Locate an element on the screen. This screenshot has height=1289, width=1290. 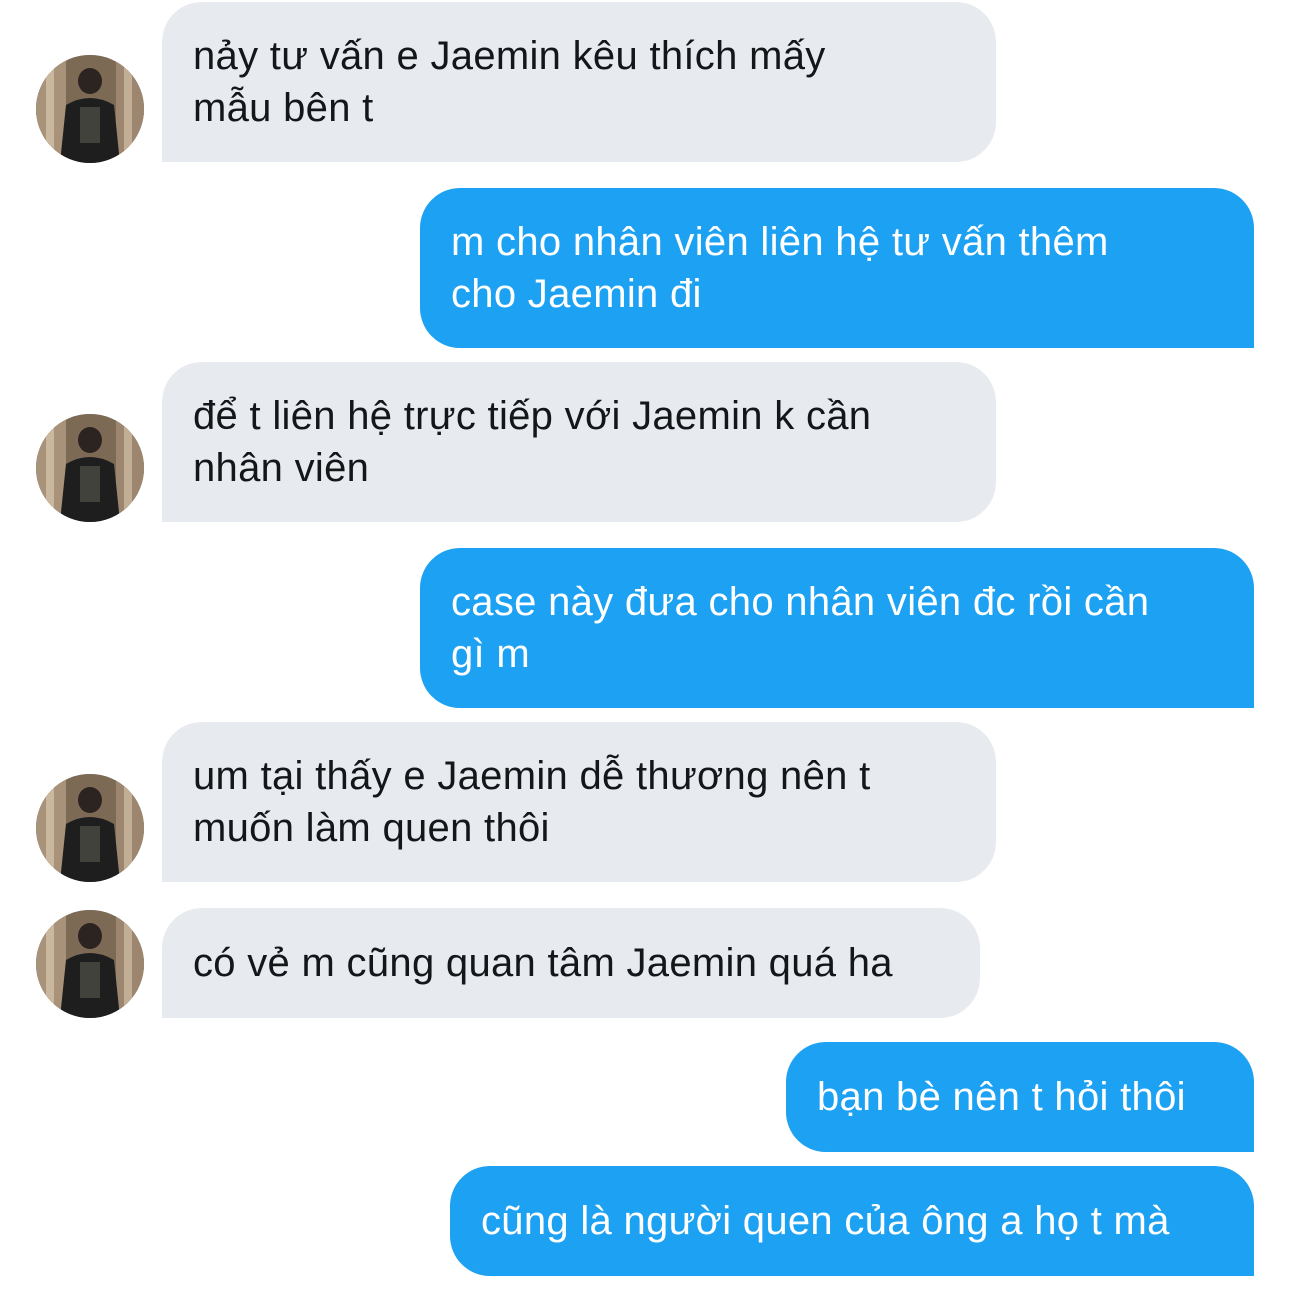
message-bubble-incoming: có vẻ m cũng quan tâm Jaemin quá ha is located at coordinates (571, 963).